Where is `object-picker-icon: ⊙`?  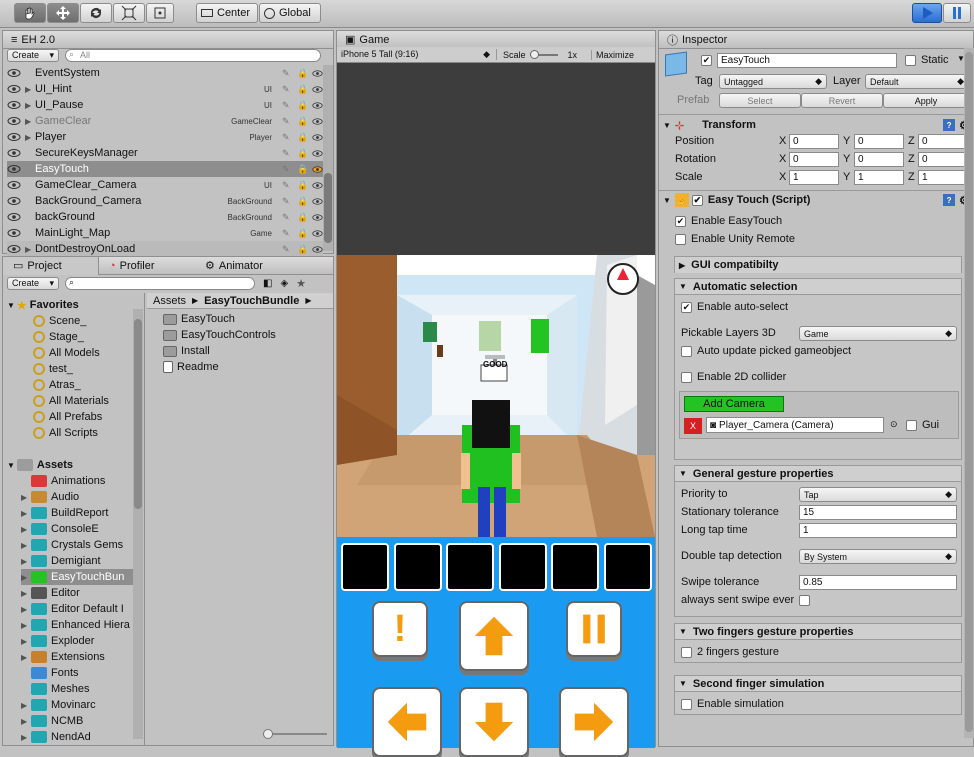
object-picker-icon: ⊙ is located at coordinates (894, 424).